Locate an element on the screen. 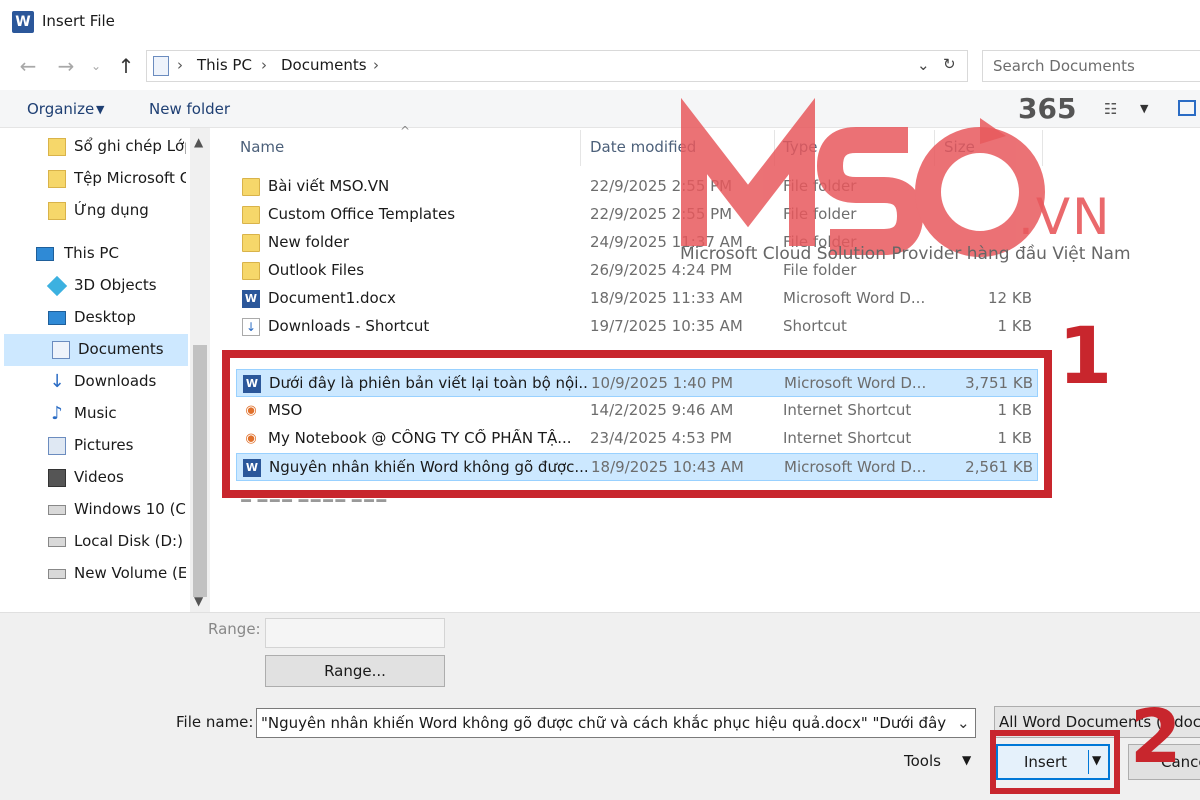  sidebar-item: Tệp Microsoft Co is located at coordinates (95, 179).